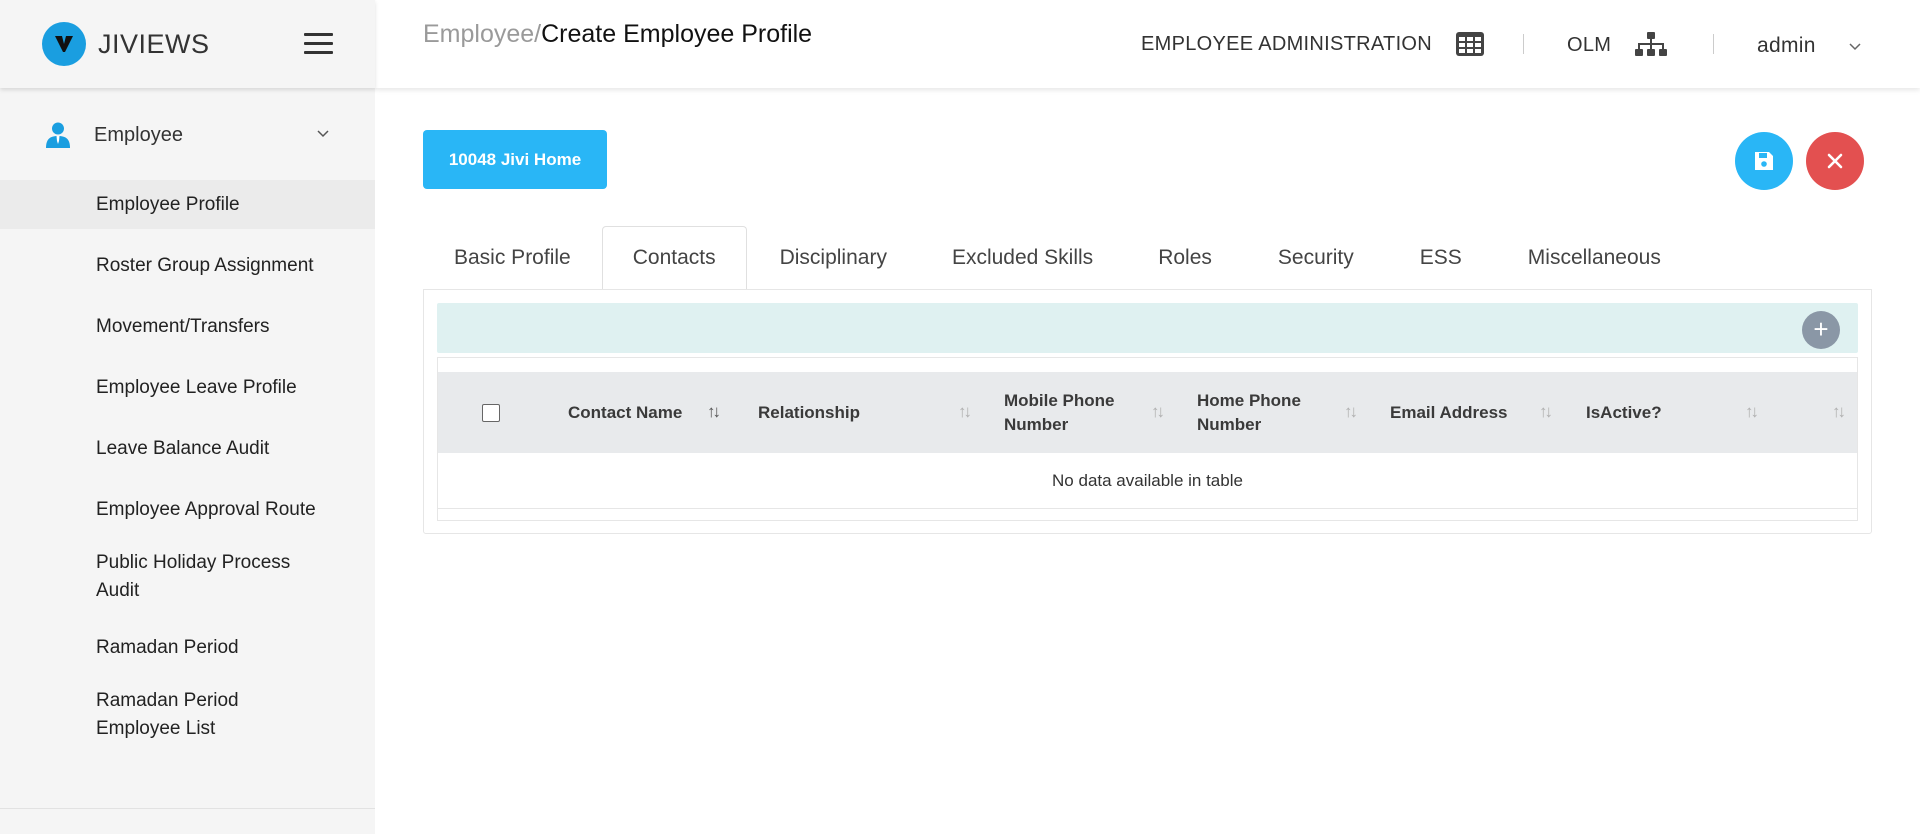  I want to click on module-label: EMPLOYEE ADMINISTRATION, so click(1287, 43).